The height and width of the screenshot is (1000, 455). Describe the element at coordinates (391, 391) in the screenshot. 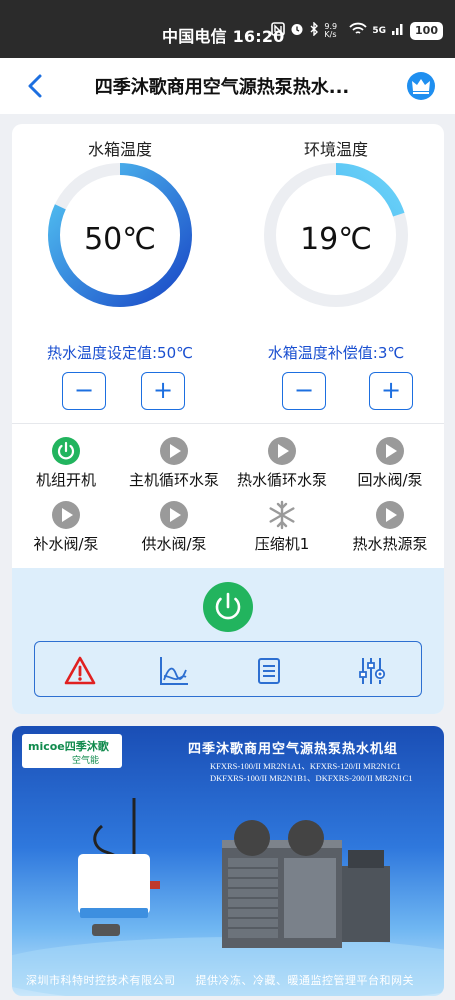

I see `increase-compensation-button: +` at that location.